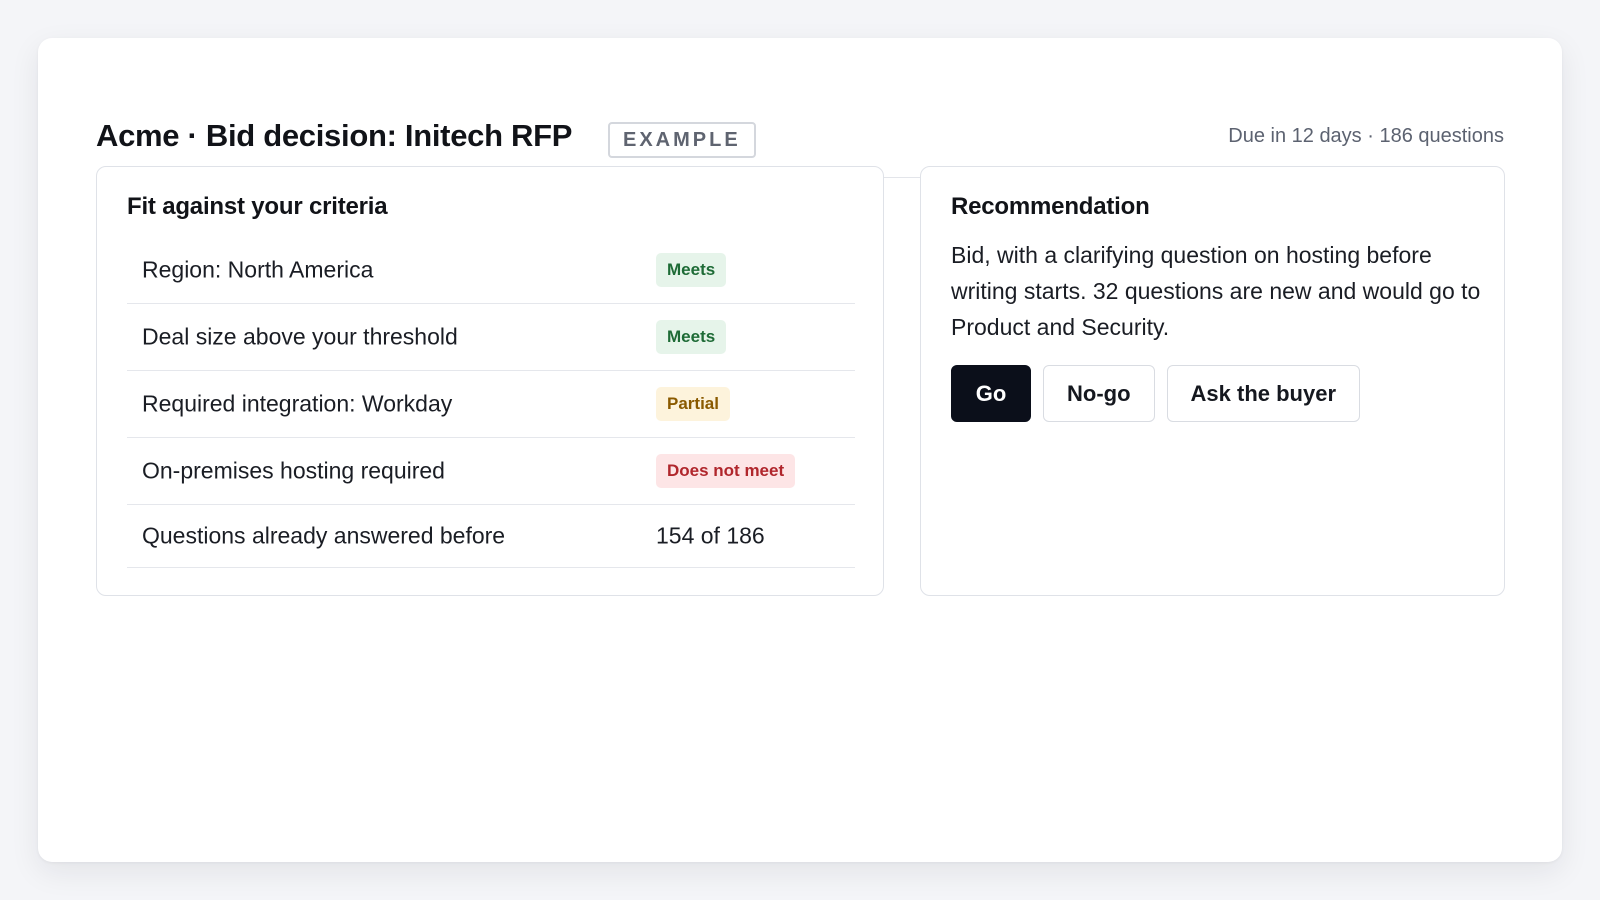 This screenshot has height=900, width=1600. What do you see at coordinates (726, 471) in the screenshot?
I see `status-badge: Does not meet` at bounding box center [726, 471].